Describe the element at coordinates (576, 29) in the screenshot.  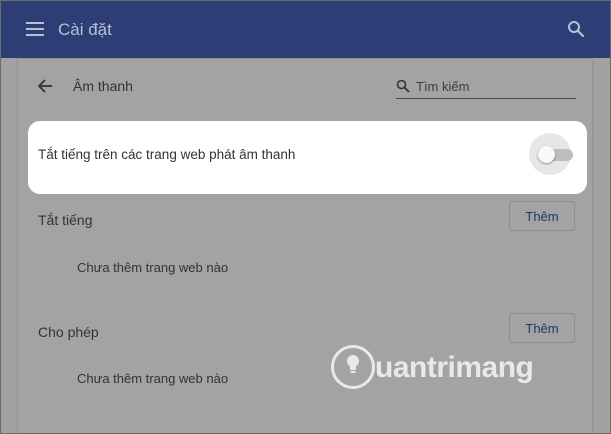
I see `search-icon` at that location.